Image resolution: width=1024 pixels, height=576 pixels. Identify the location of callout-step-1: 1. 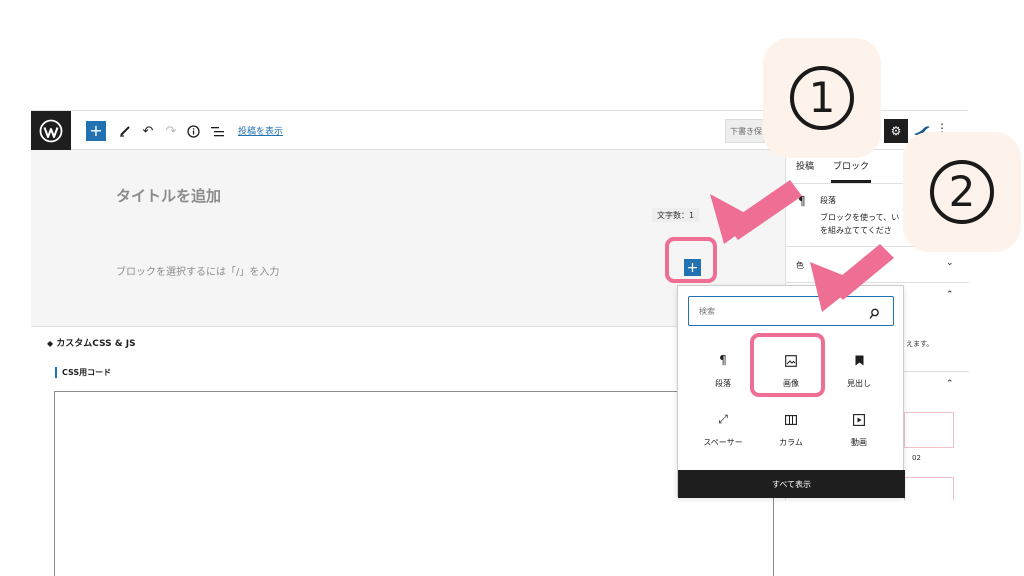
(822, 98).